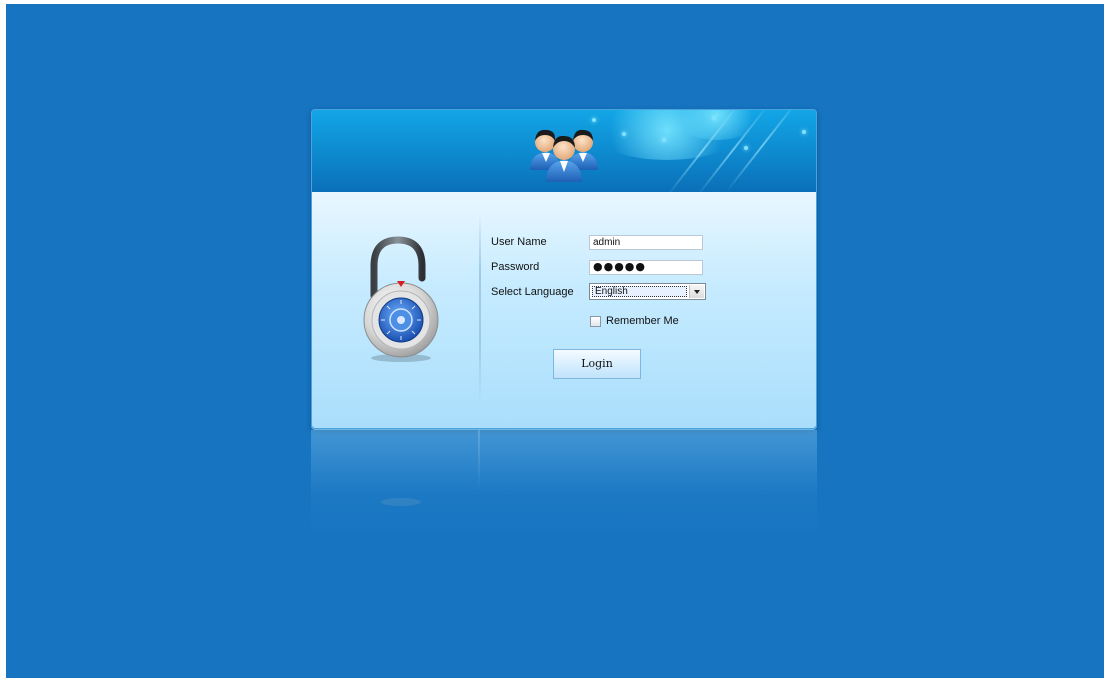 The height and width of the screenshot is (678, 1104). I want to click on reflection-divider, so click(479, 460).